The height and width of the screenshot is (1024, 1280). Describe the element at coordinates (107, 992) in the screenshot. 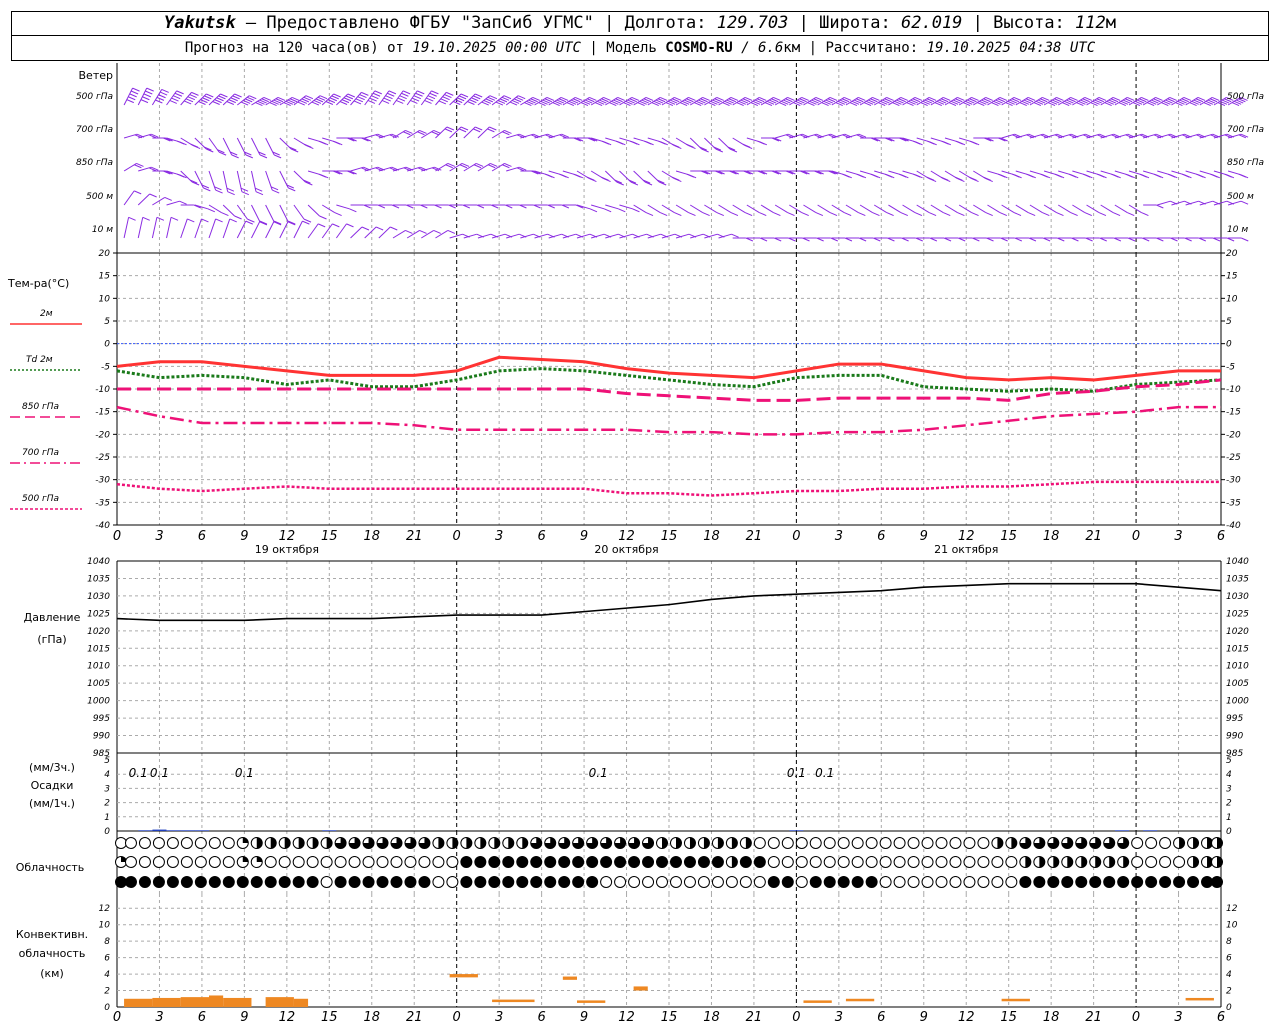

I see `conv-ytick-left: 2` at that location.